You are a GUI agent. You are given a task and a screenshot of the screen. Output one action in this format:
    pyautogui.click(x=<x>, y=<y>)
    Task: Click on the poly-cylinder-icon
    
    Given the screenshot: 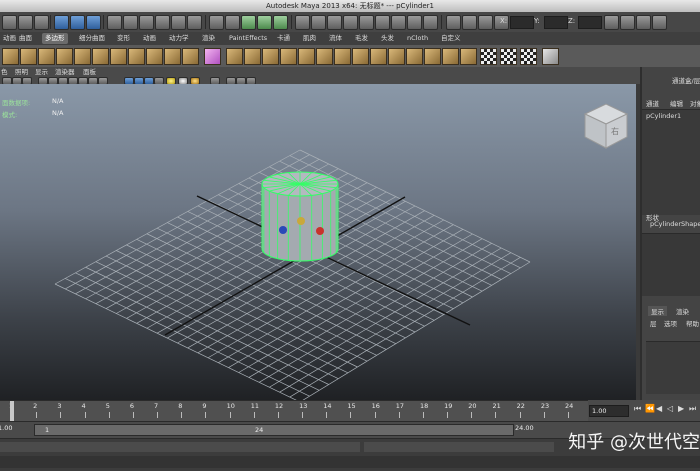 What is the action you would take?
    pyautogui.click(x=46, y=56)
    